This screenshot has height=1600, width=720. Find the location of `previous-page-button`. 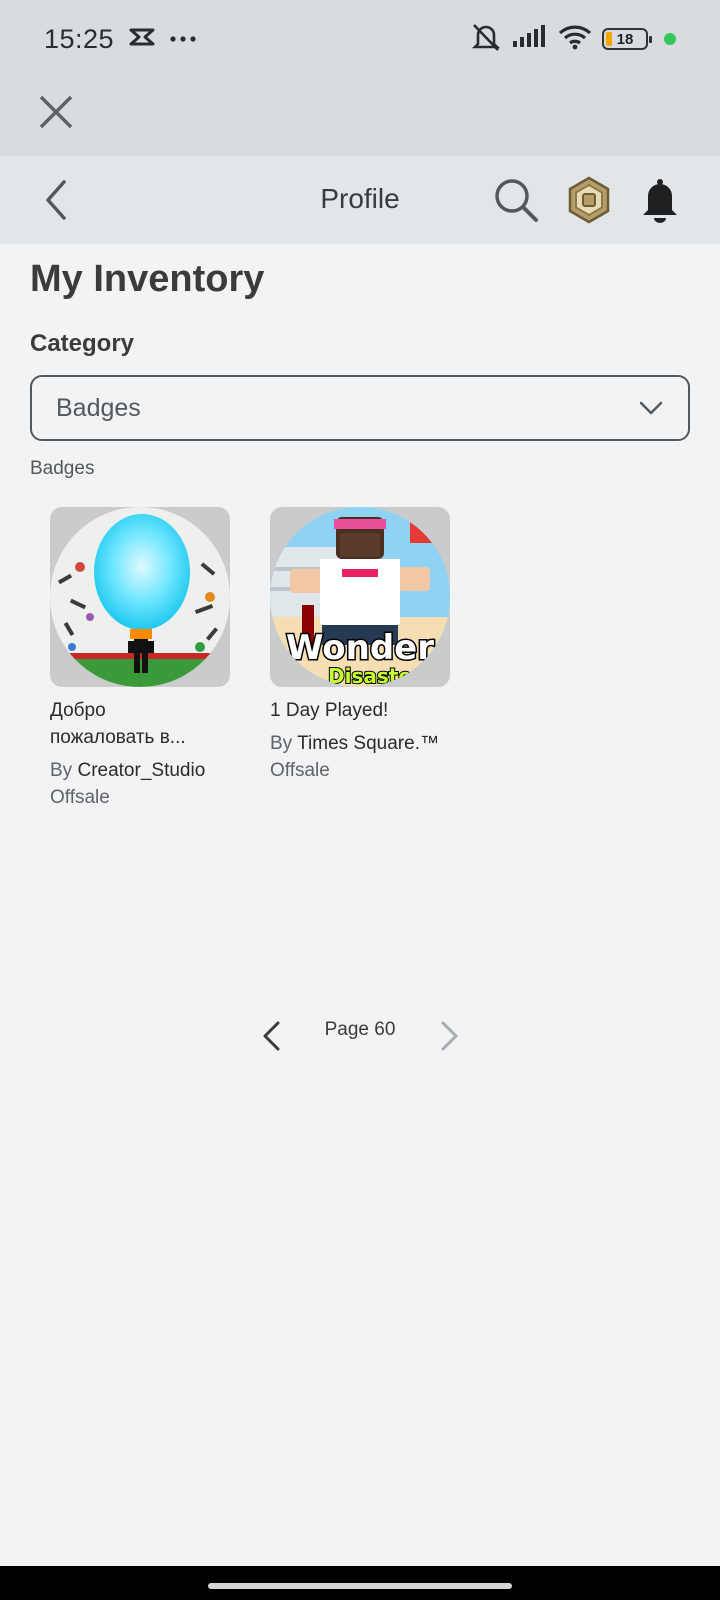

previous-page-button is located at coordinates (272, 1036).